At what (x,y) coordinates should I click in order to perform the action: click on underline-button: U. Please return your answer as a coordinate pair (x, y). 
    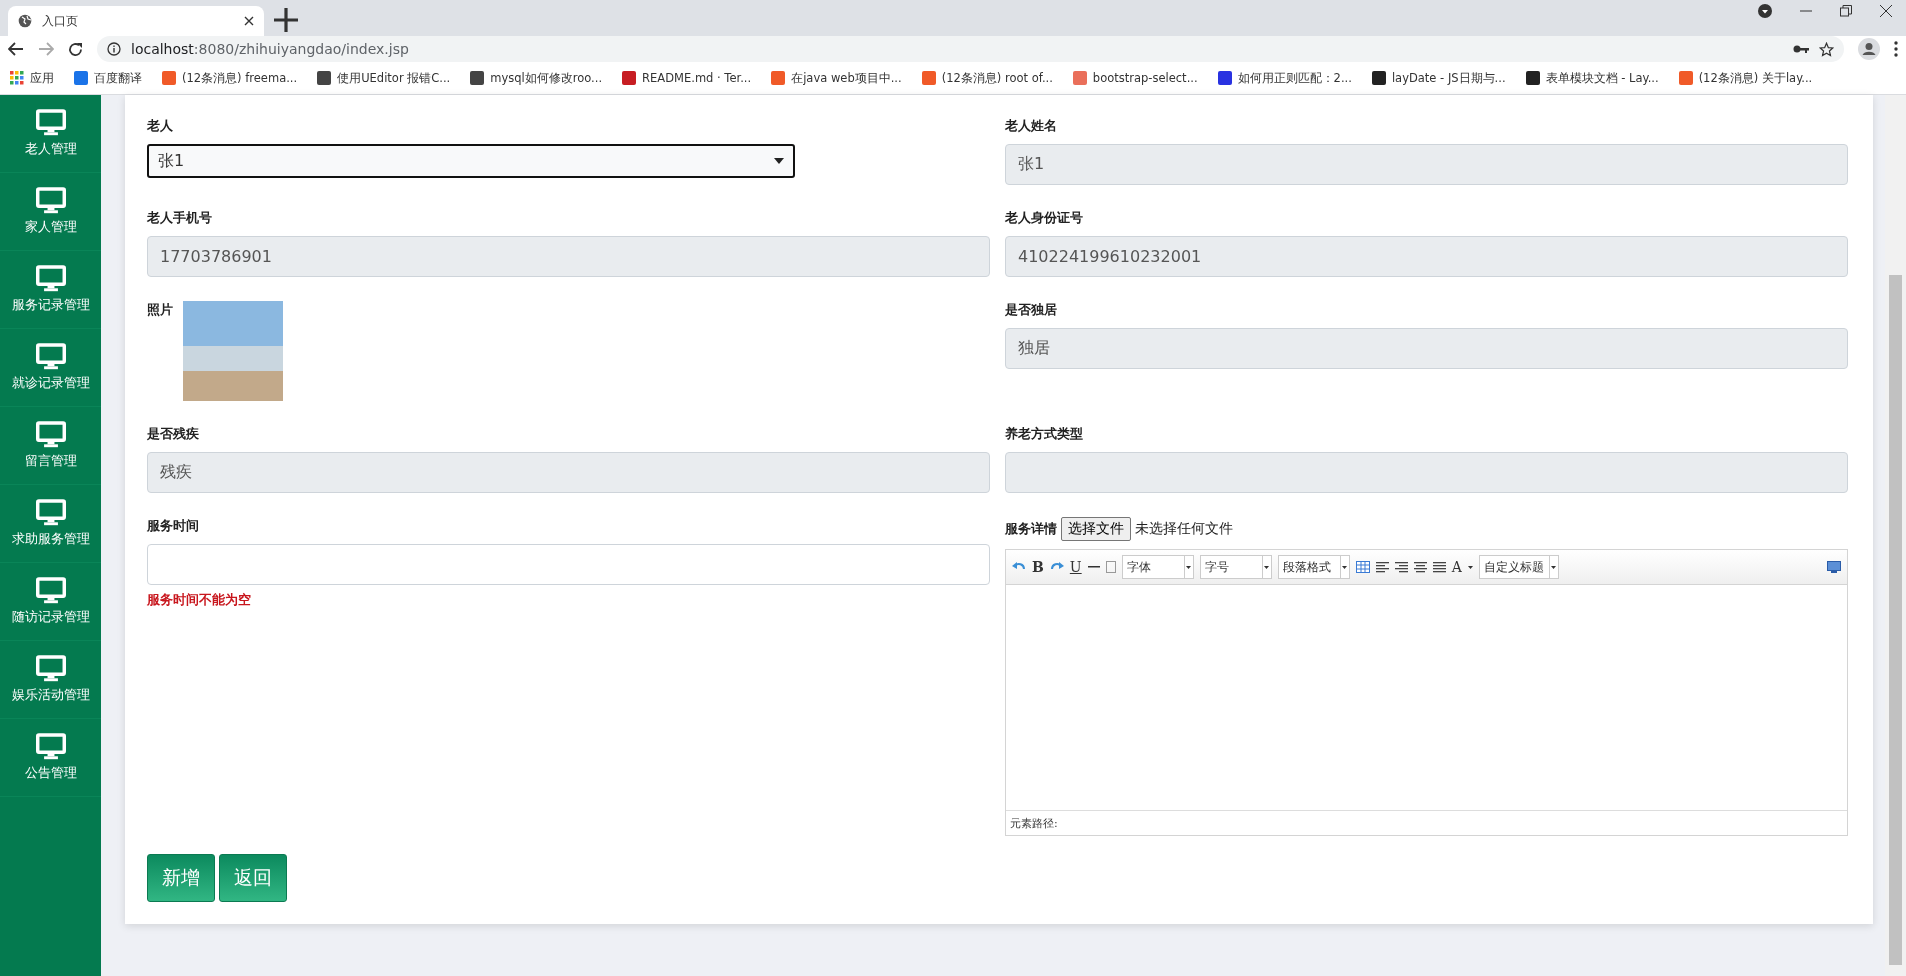
    Looking at the image, I should click on (1075, 567).